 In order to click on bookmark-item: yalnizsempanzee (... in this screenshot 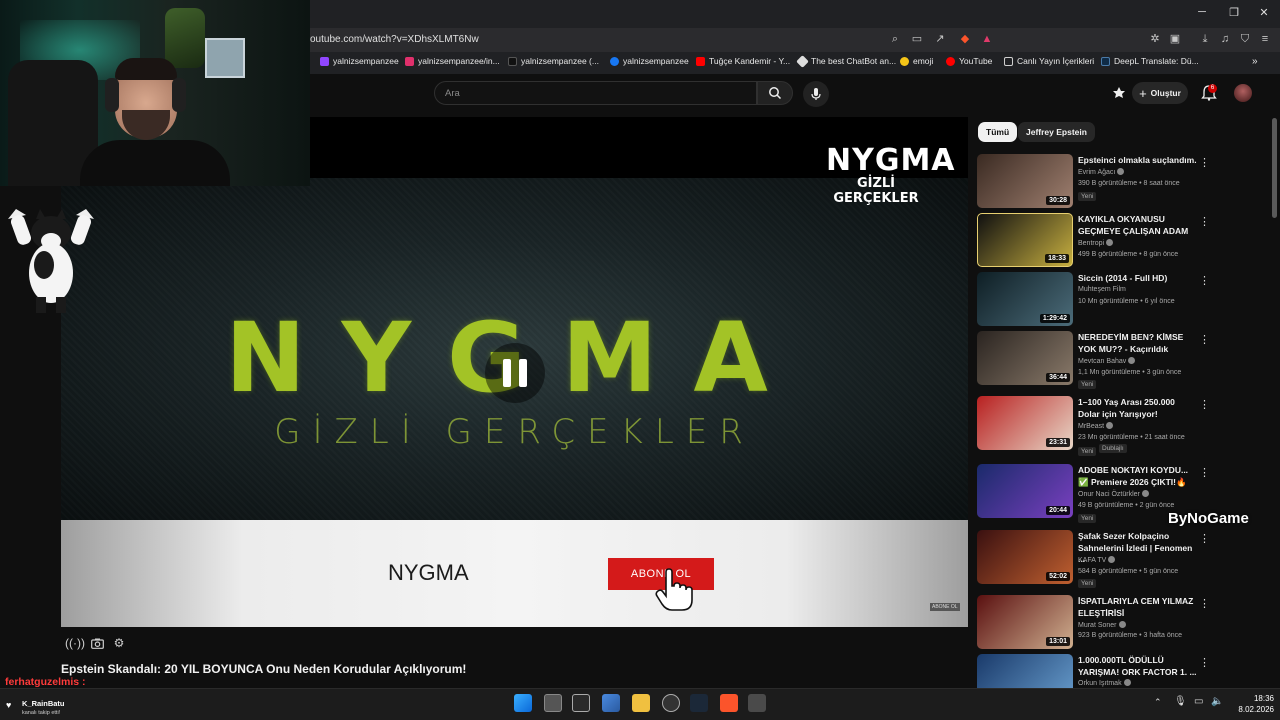, I will do `click(553, 61)`.